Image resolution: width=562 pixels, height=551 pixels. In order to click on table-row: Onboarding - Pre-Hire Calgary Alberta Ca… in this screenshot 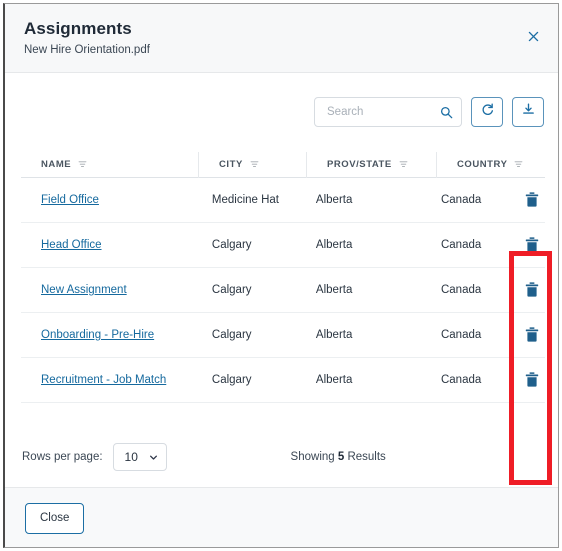, I will do `click(283, 335)`.